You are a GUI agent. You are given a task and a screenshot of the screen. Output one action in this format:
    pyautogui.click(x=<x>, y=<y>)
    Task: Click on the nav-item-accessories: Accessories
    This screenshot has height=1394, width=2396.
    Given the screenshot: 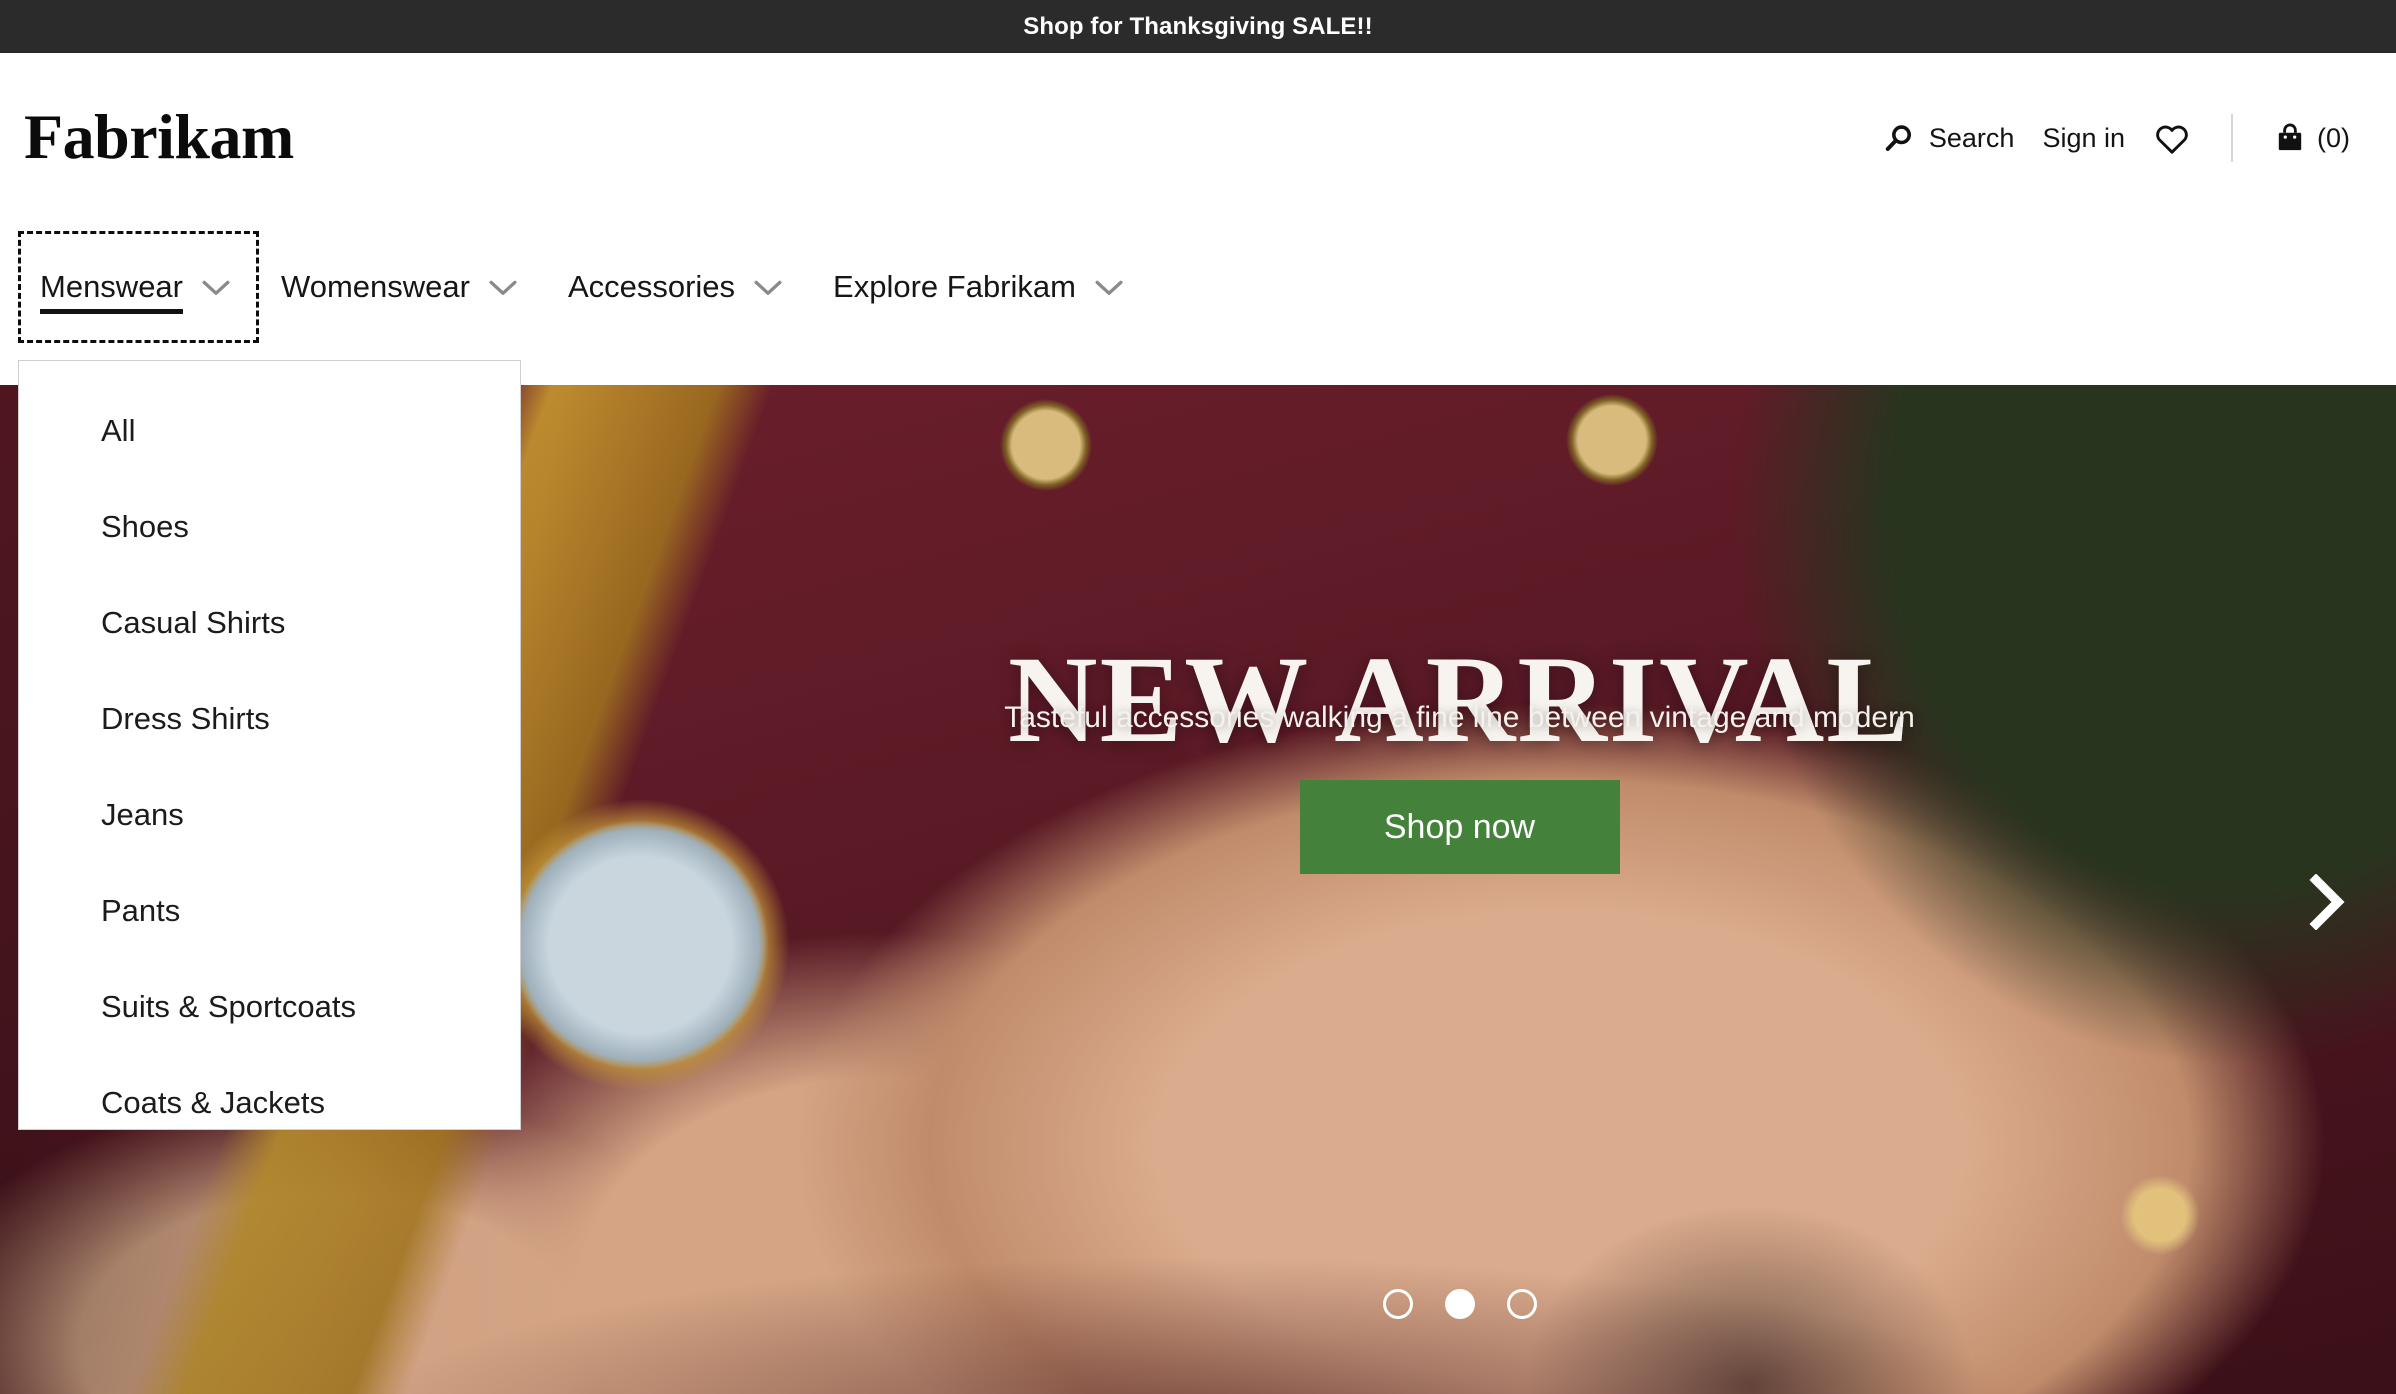 What is the action you would take?
    pyautogui.click(x=678, y=287)
    